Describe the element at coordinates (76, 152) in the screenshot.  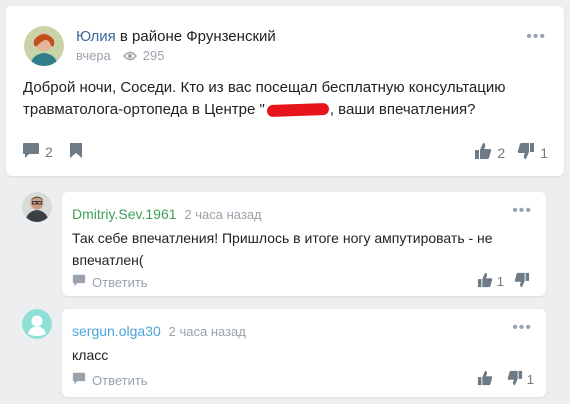
I see `bookmark-icon` at that location.